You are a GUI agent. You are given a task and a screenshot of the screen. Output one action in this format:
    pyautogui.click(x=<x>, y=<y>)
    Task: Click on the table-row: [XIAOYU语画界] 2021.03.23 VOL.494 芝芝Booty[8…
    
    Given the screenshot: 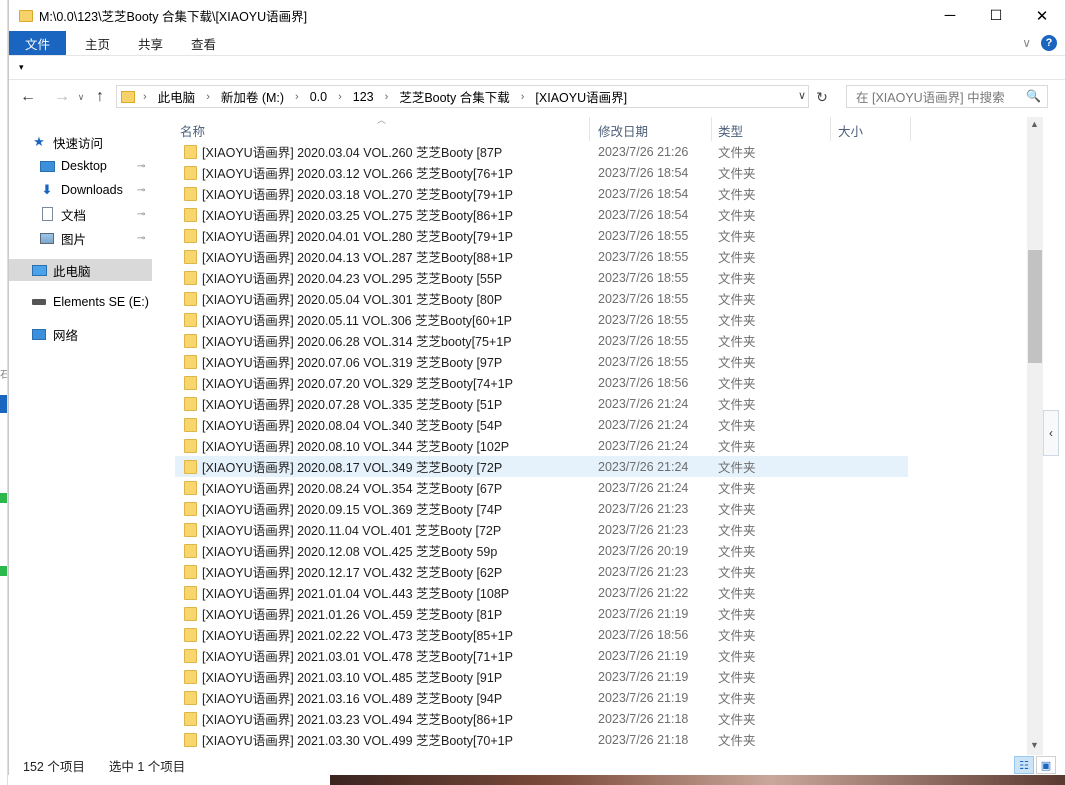 What is the action you would take?
    pyautogui.click(x=541, y=718)
    